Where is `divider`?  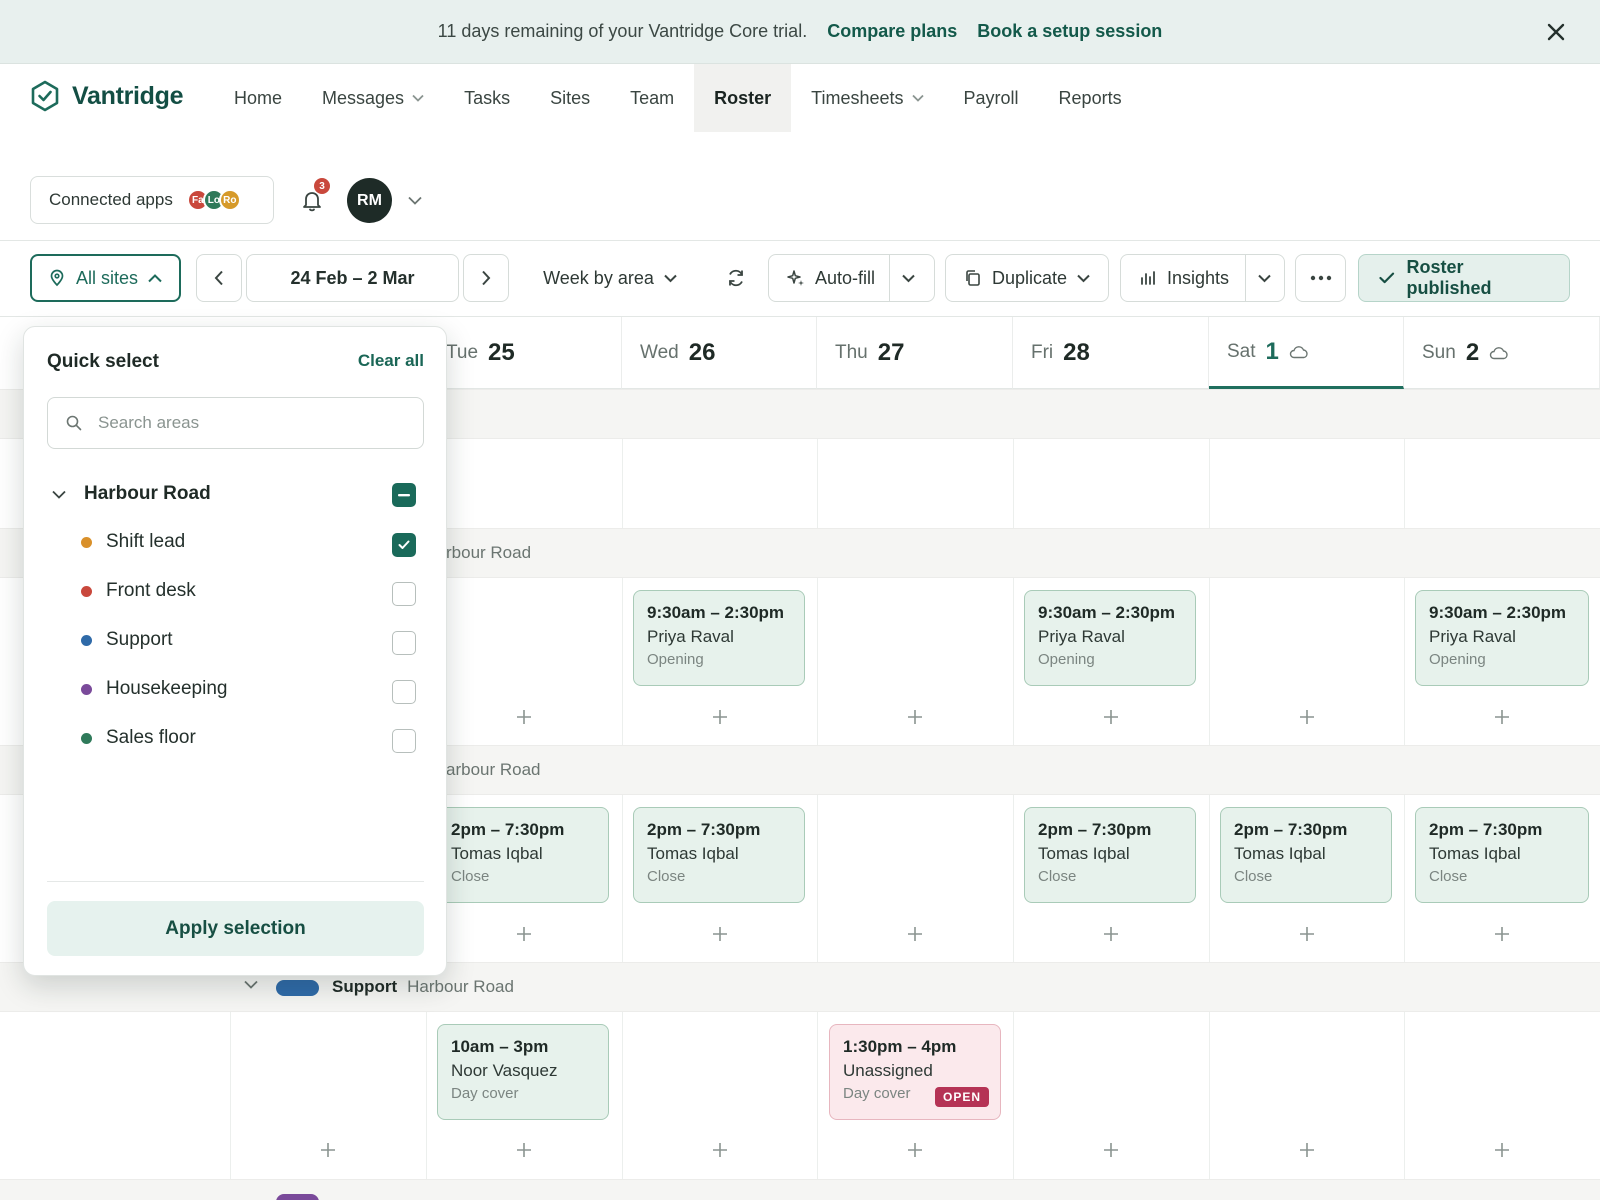
divider is located at coordinates (235, 881).